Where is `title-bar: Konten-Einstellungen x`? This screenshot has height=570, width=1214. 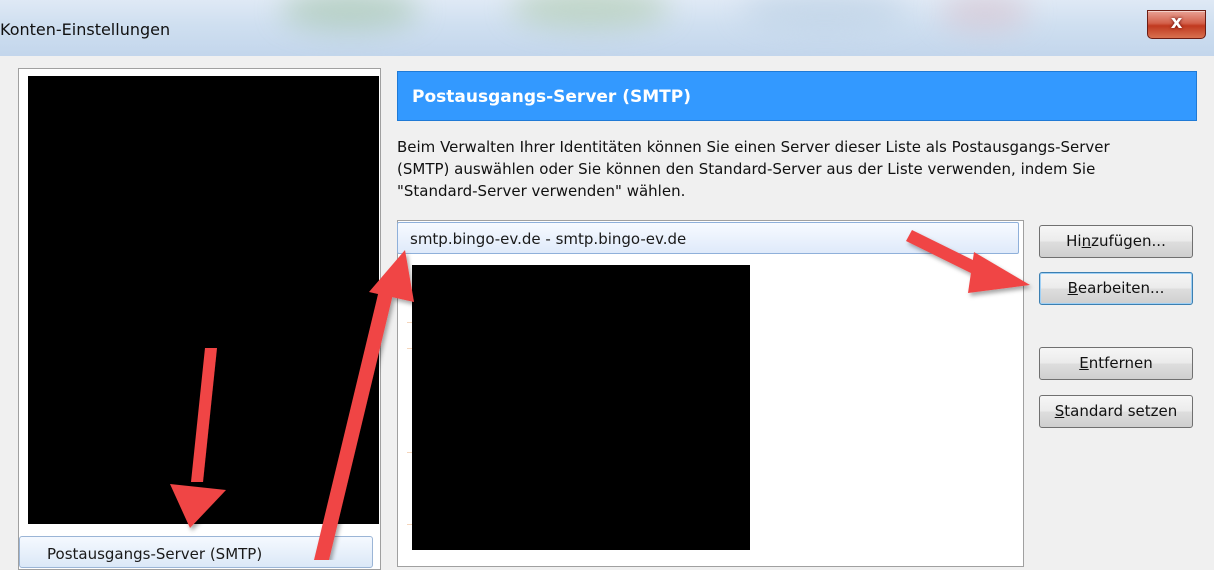
title-bar: Konten-Einstellungen x is located at coordinates (607, 28).